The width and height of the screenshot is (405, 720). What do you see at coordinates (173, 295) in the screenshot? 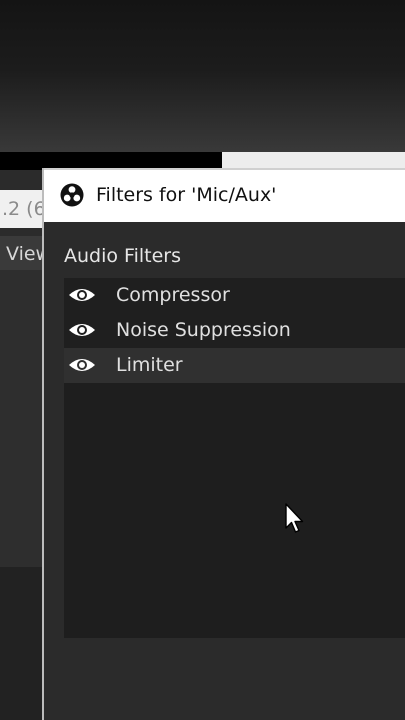
I see `filter-name: Compressor` at bounding box center [173, 295].